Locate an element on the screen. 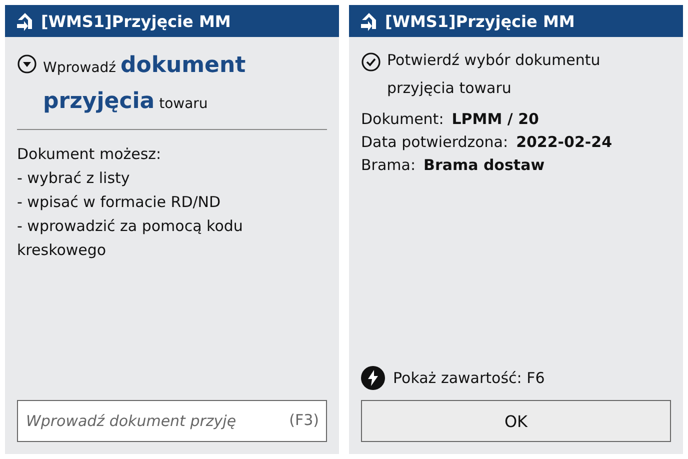 The width and height of the screenshot is (688, 459). check-circle-icon is located at coordinates (371, 62).